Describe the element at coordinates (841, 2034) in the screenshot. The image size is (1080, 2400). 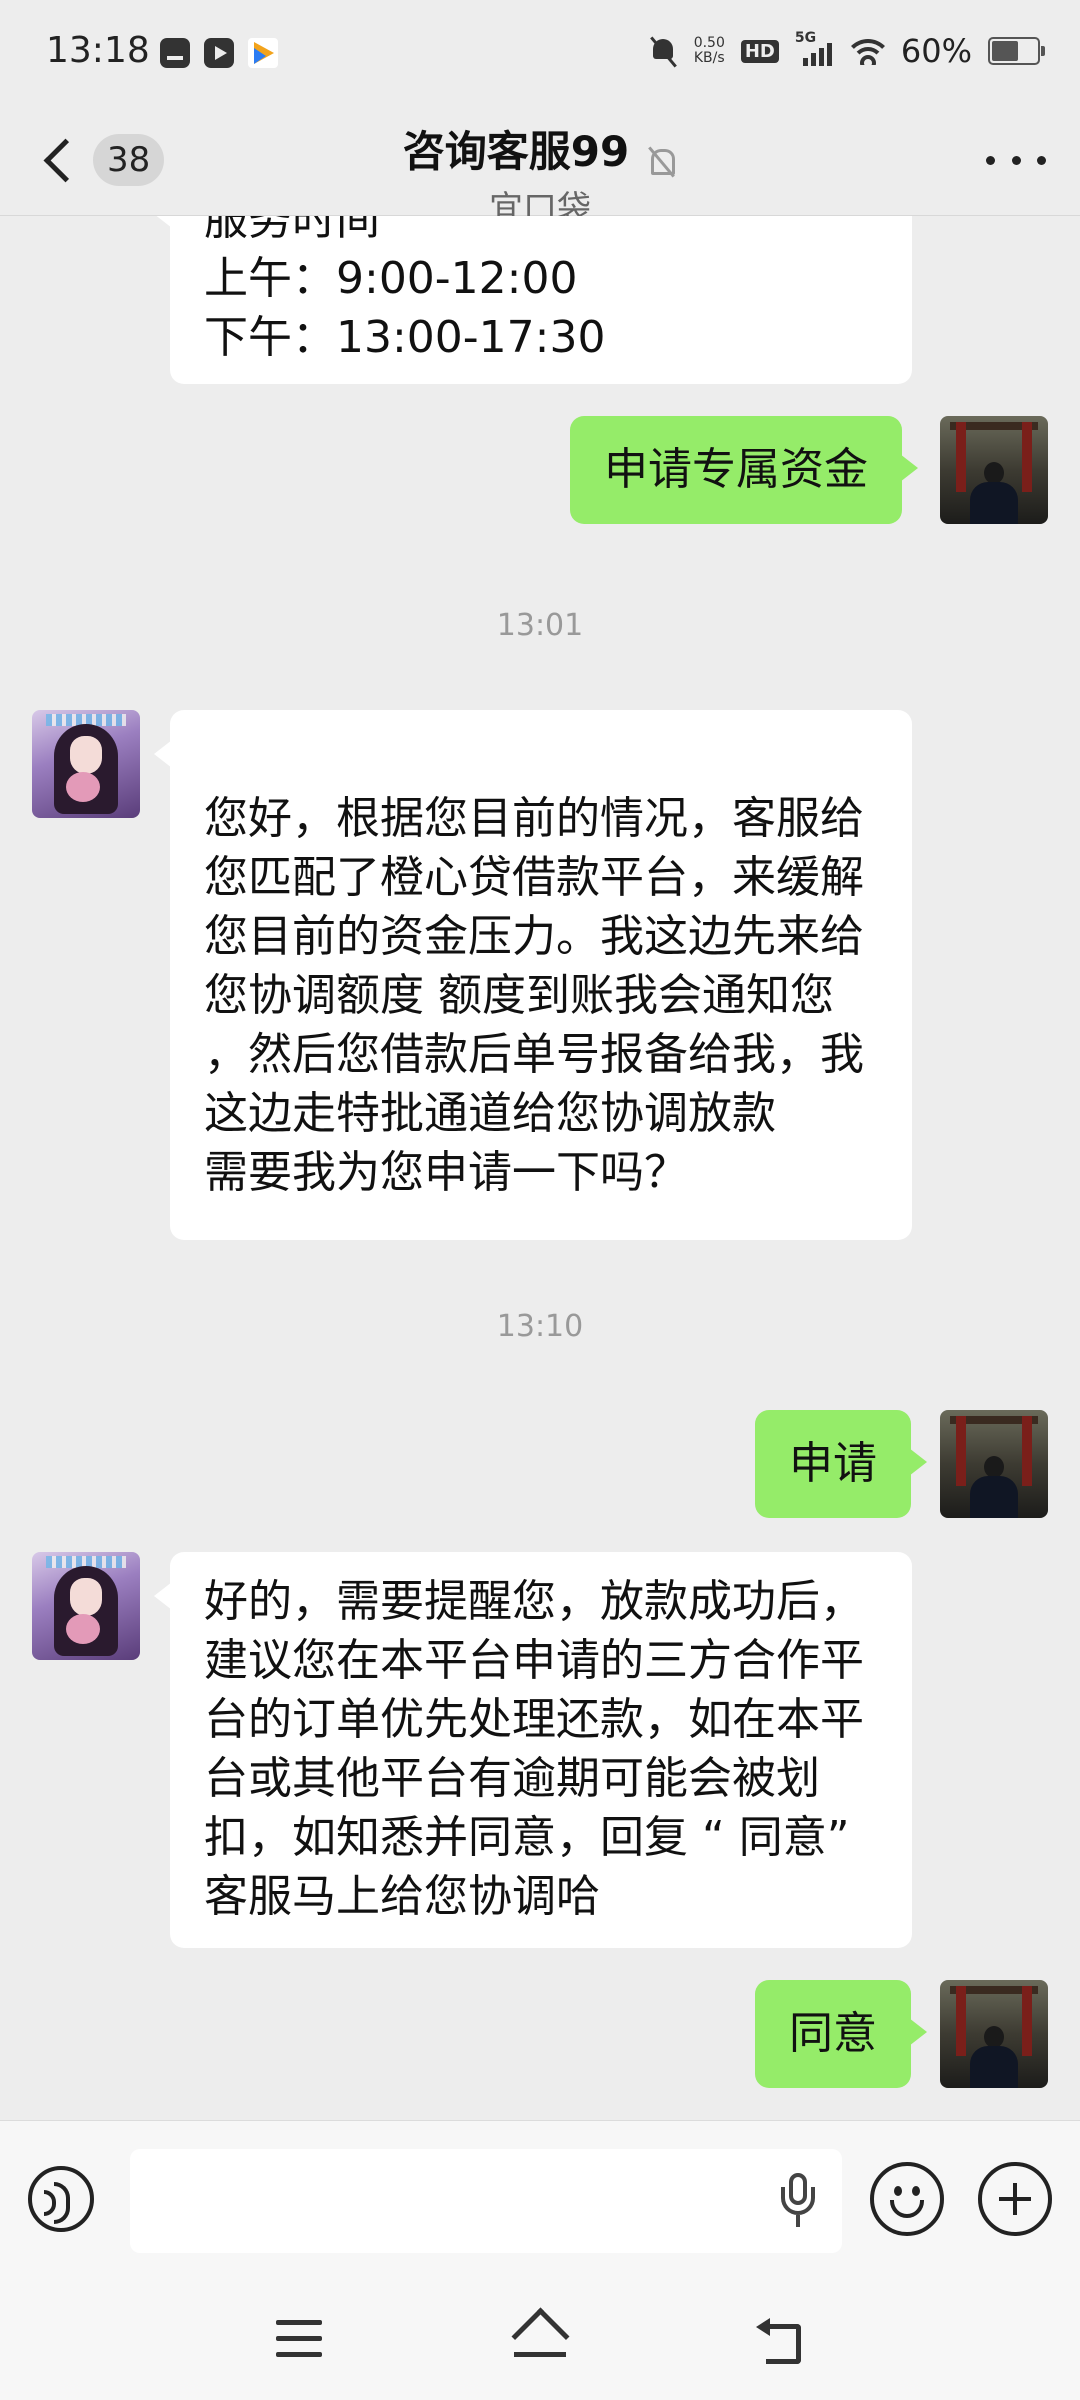
I see `outgoing-message: 同意` at that location.